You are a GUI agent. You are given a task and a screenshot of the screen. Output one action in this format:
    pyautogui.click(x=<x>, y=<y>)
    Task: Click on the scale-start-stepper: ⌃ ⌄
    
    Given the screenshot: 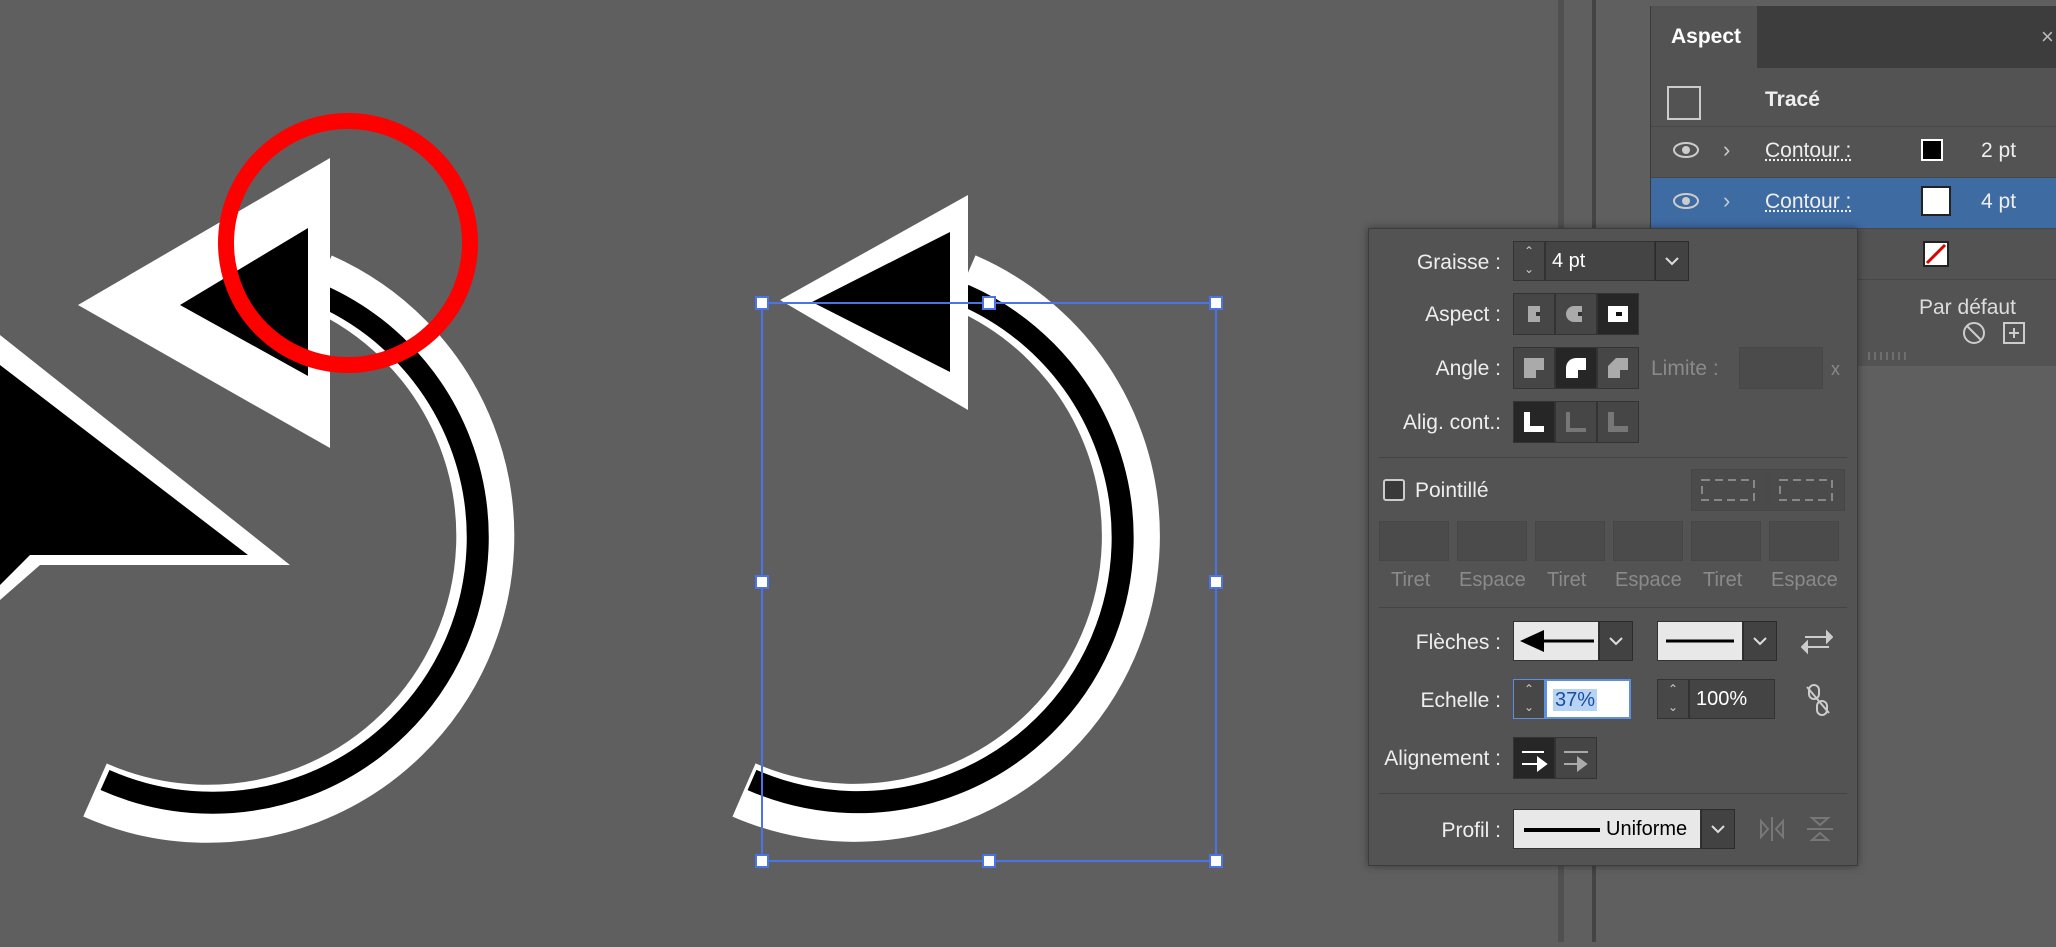 What is the action you would take?
    pyautogui.click(x=1529, y=699)
    